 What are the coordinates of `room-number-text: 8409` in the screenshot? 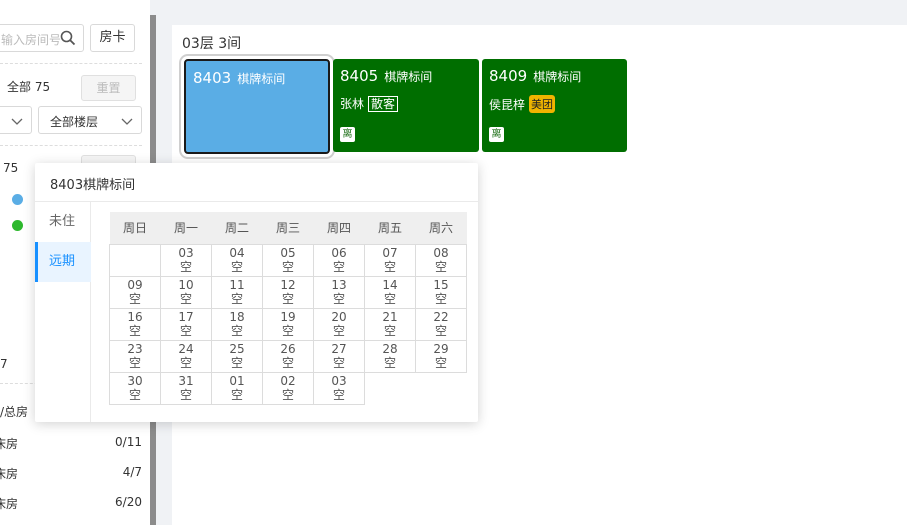 It's located at (508, 76).